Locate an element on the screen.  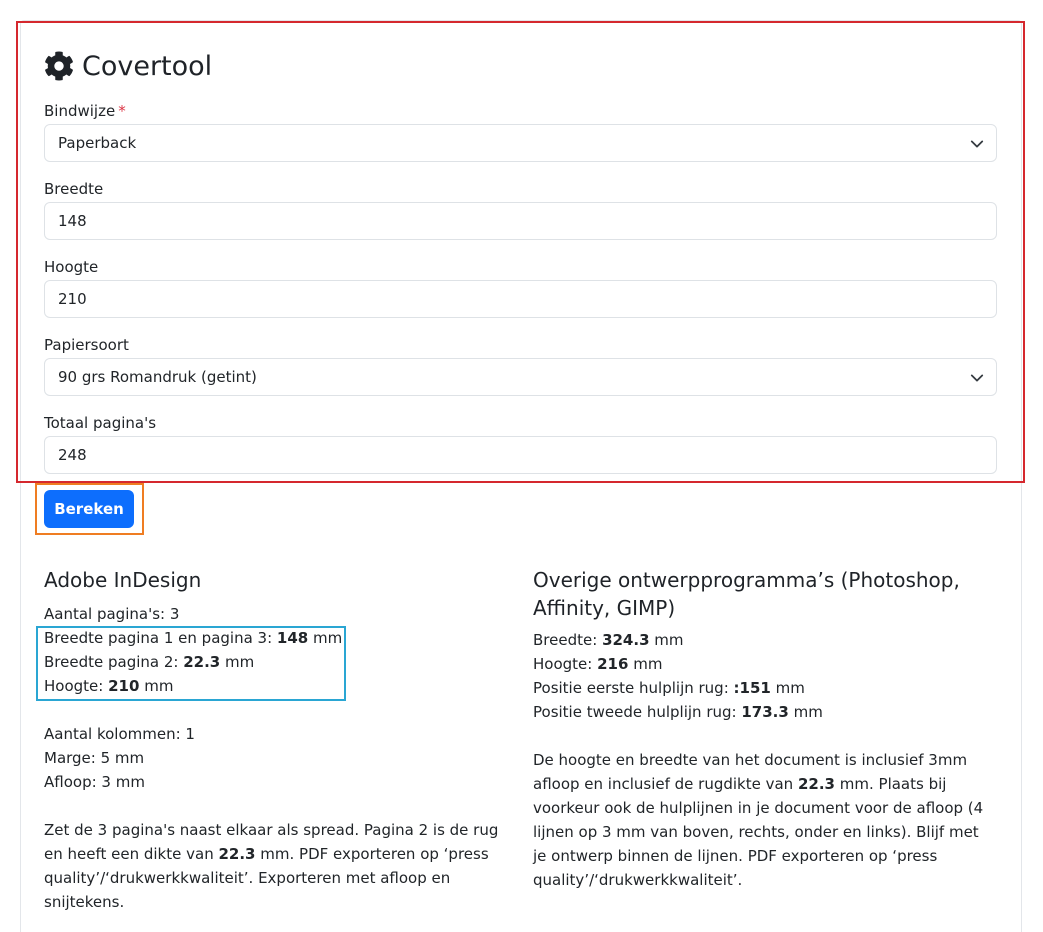
other-height: Hoogte: 216 mm is located at coordinates (597, 664).